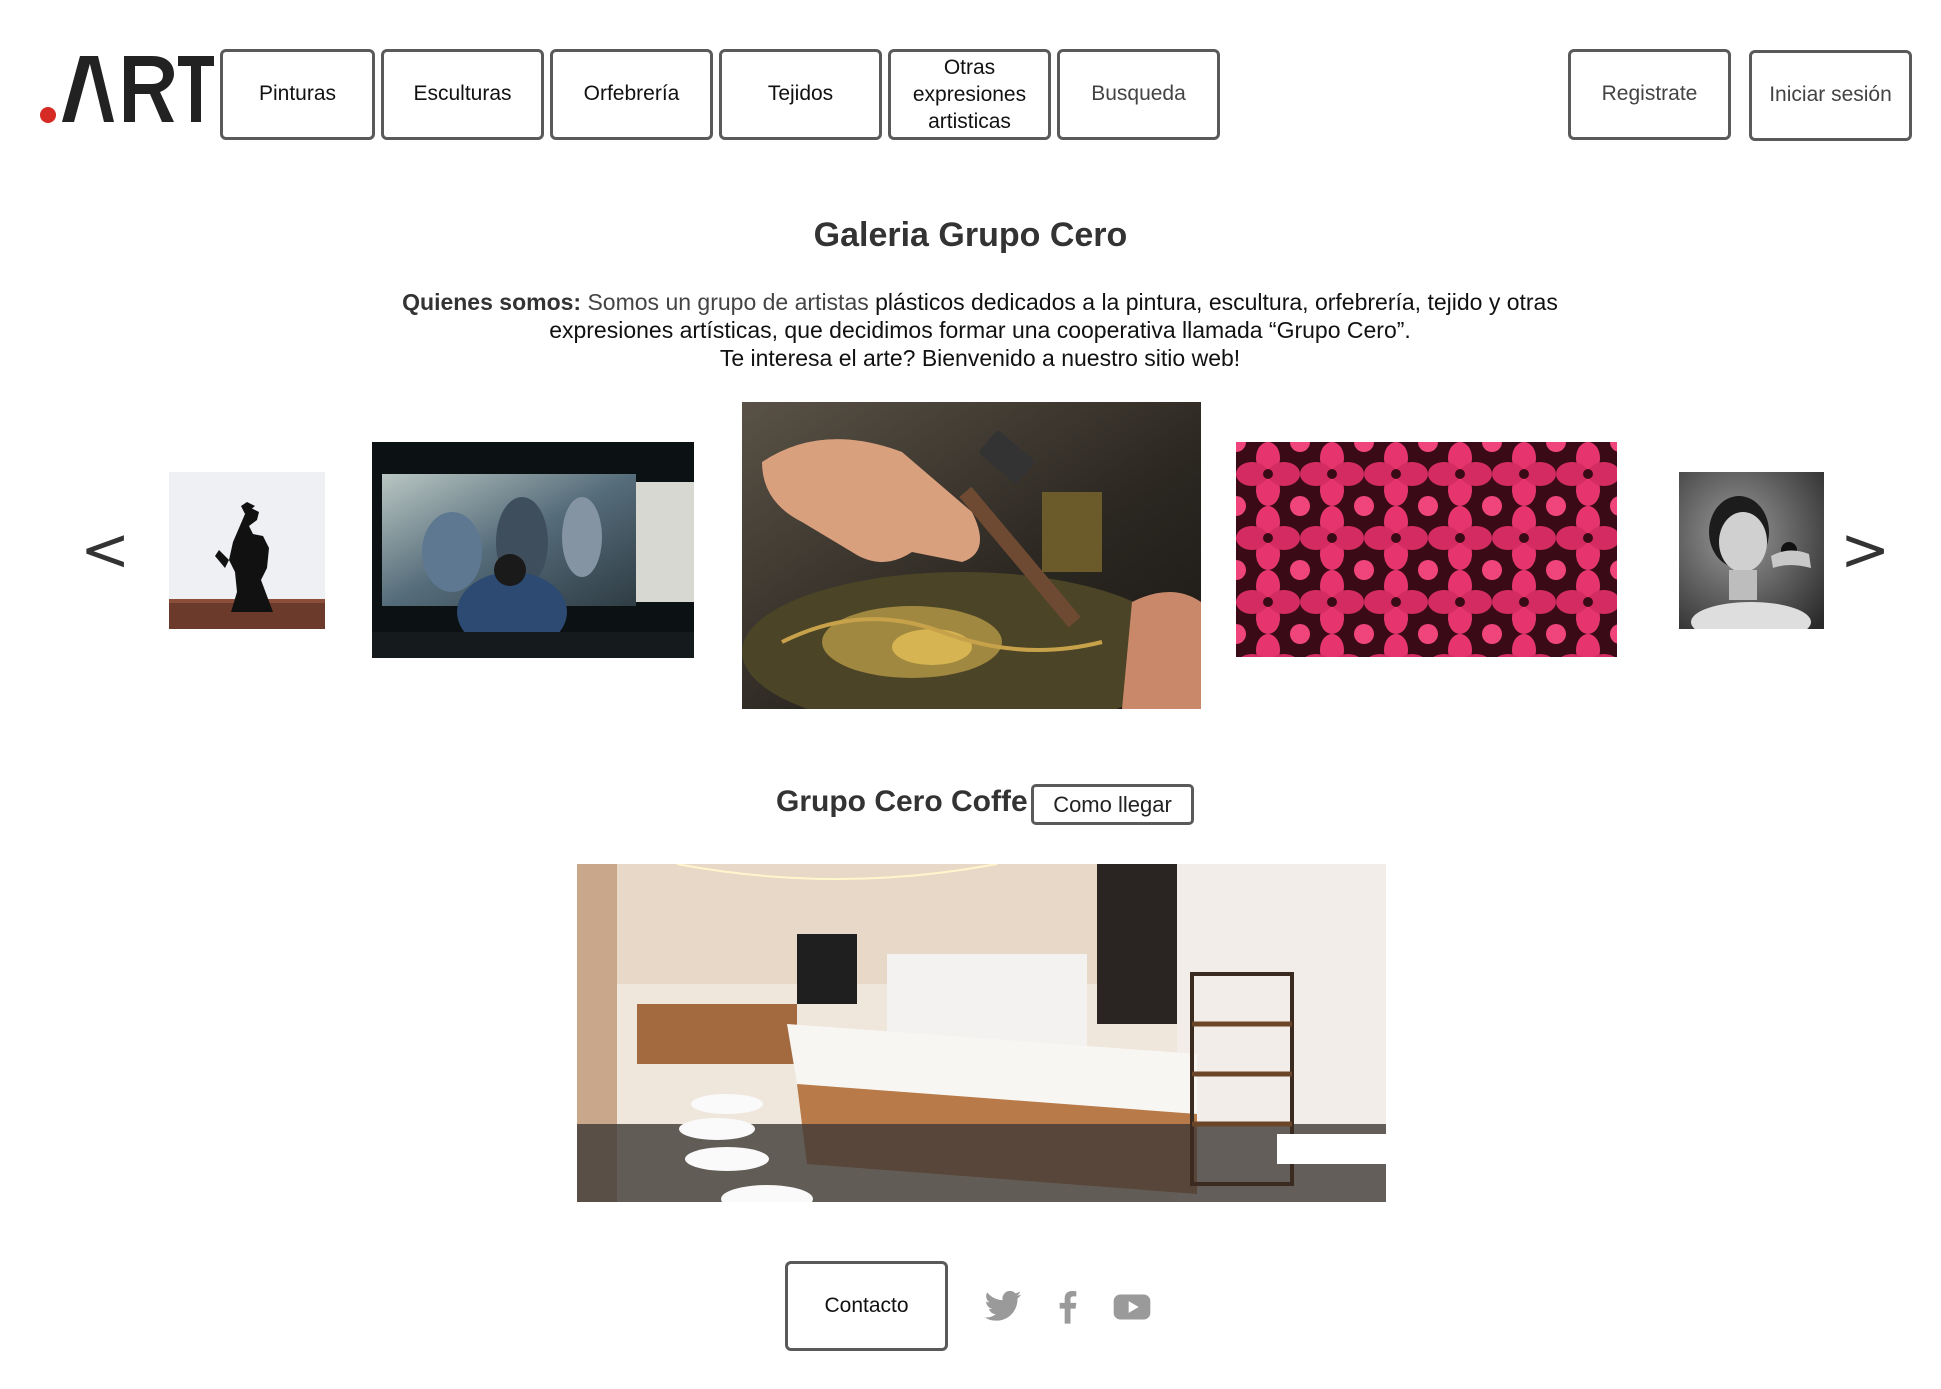 The width and height of the screenshot is (1941, 1389). I want to click on carousel-prev-button: <, so click(105, 550).